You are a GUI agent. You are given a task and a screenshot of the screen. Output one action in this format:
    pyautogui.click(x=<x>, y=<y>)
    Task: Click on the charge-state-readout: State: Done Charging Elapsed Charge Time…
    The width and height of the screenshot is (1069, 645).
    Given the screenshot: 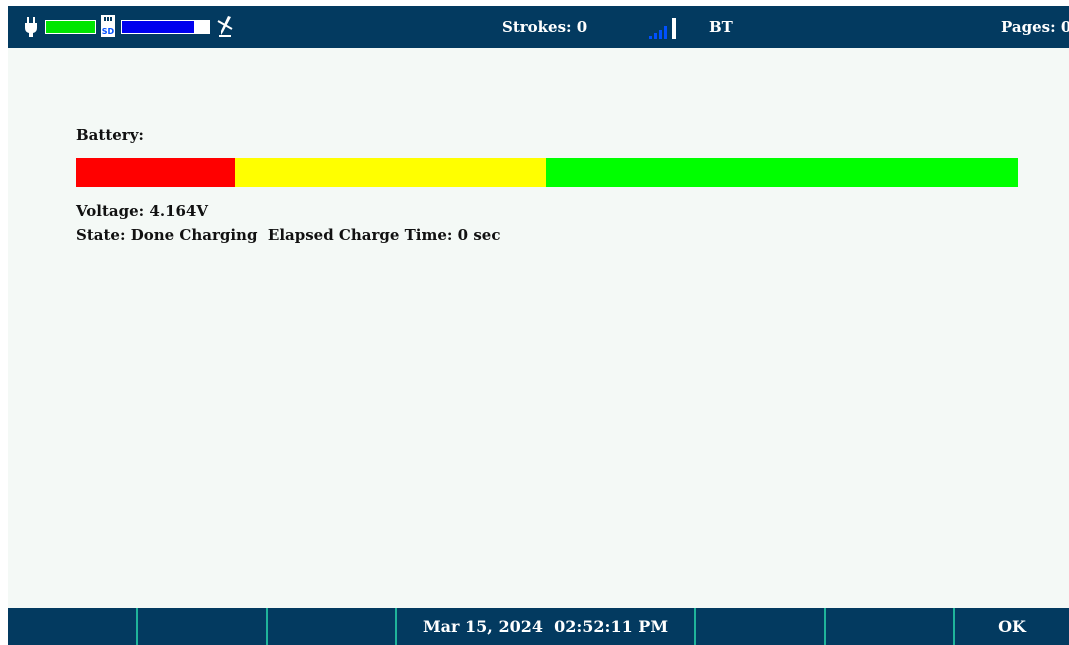 What is the action you would take?
    pyautogui.click(x=288, y=235)
    